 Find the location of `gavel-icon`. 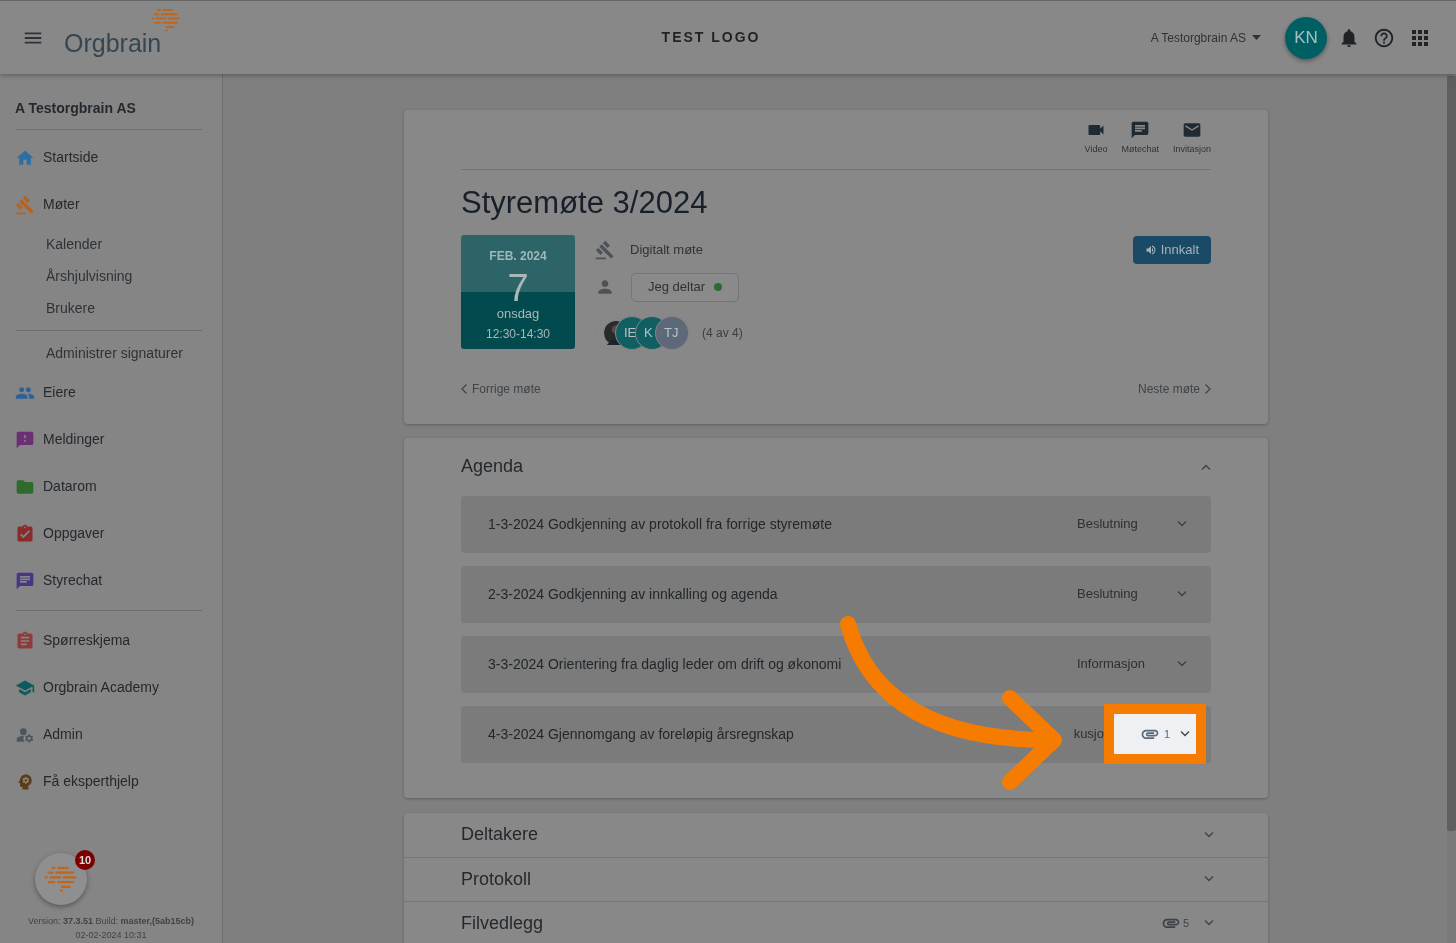

gavel-icon is located at coordinates (605, 249).